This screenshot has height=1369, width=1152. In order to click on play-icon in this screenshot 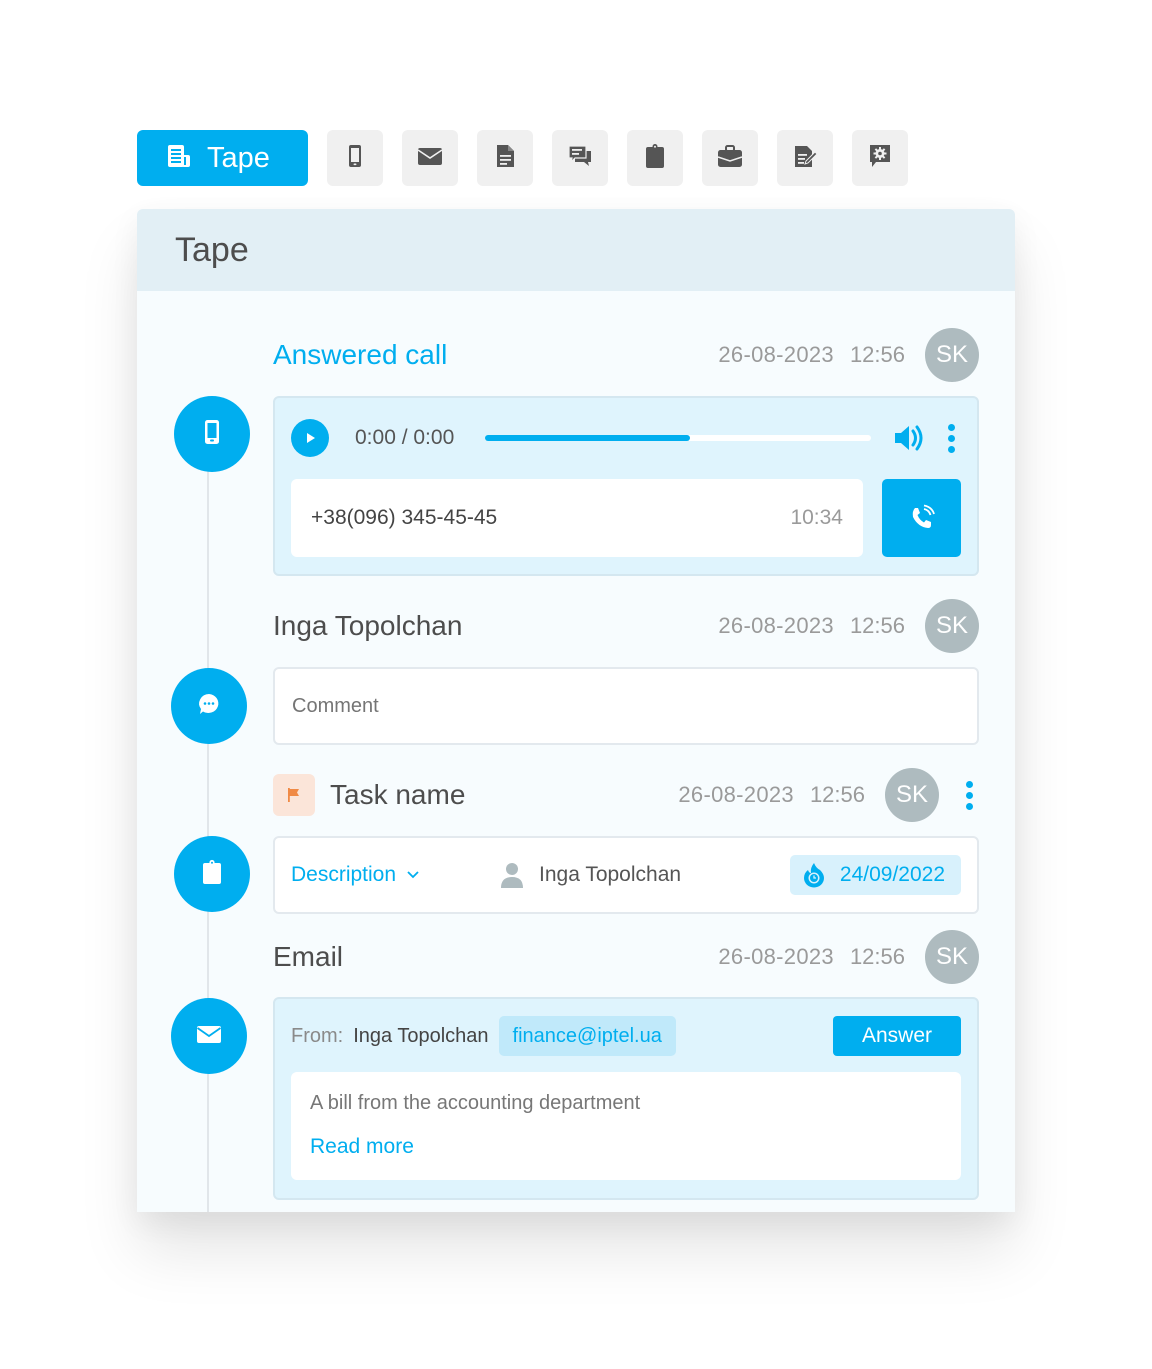, I will do `click(311, 438)`.